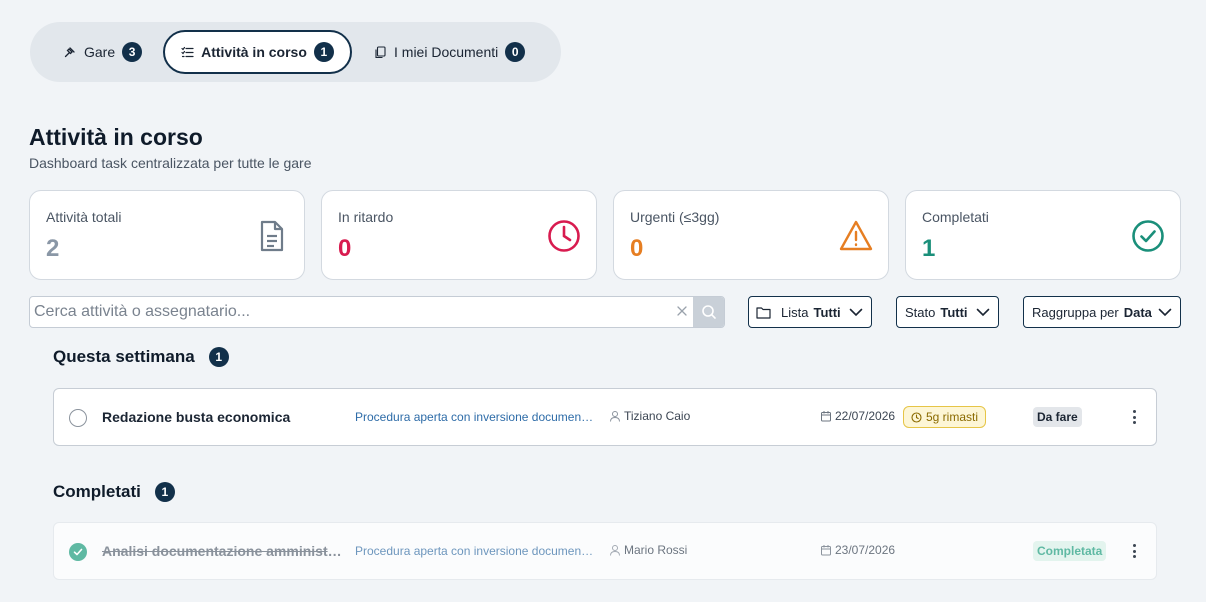 The height and width of the screenshot is (602, 1206). I want to click on copy-icon, so click(380, 52).